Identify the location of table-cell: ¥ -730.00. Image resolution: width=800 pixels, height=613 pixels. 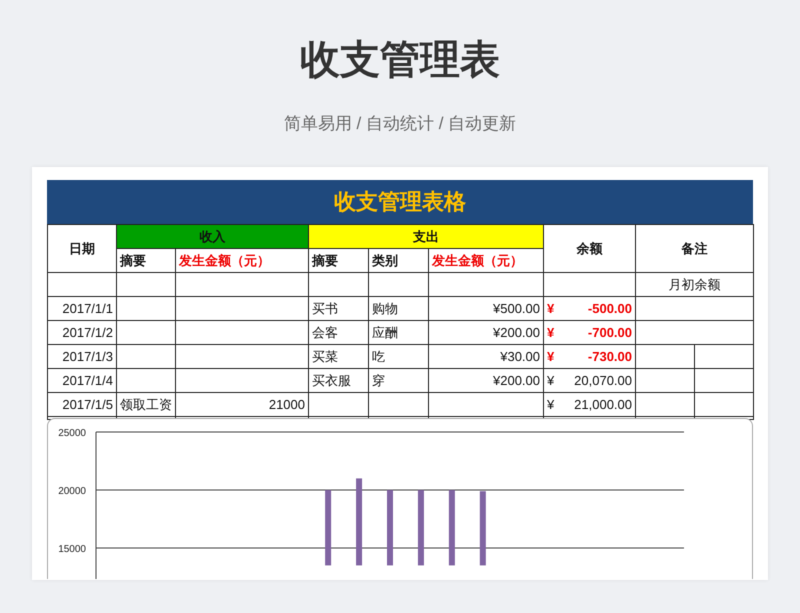
(590, 356).